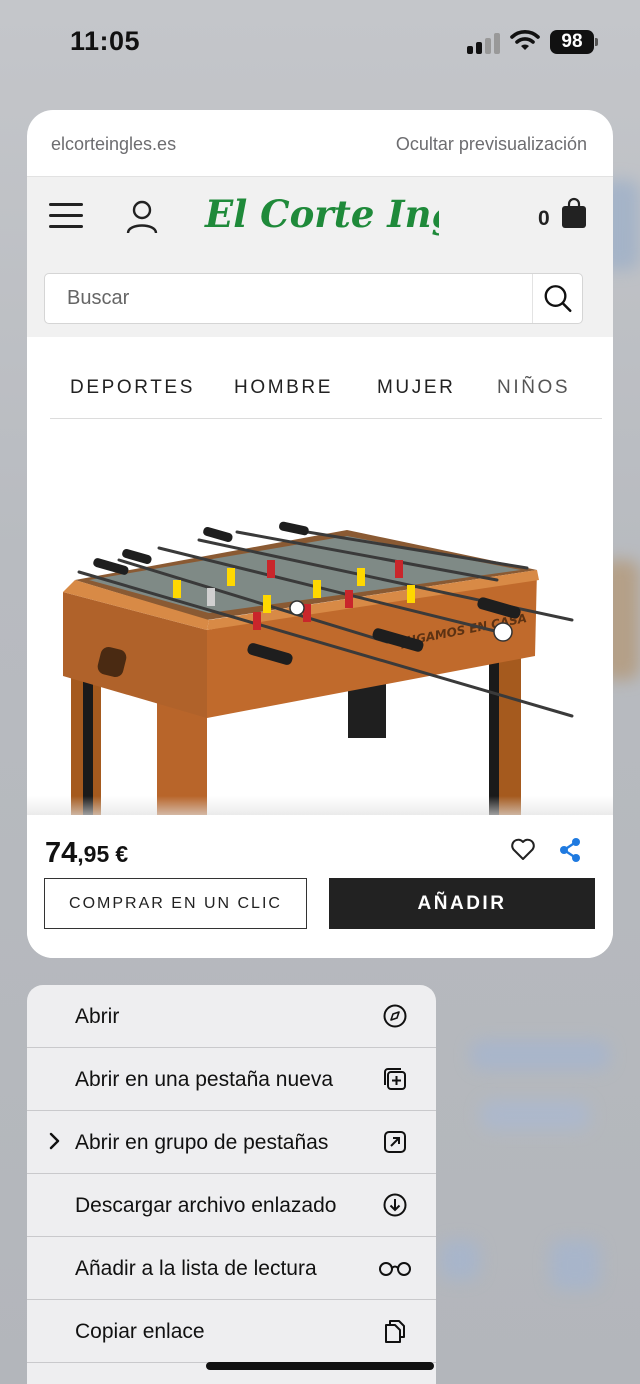 The image size is (640, 1384). Describe the element at coordinates (196, 1268) in the screenshot. I see `menu-item-label: Añadir a la lista de lectura` at that location.